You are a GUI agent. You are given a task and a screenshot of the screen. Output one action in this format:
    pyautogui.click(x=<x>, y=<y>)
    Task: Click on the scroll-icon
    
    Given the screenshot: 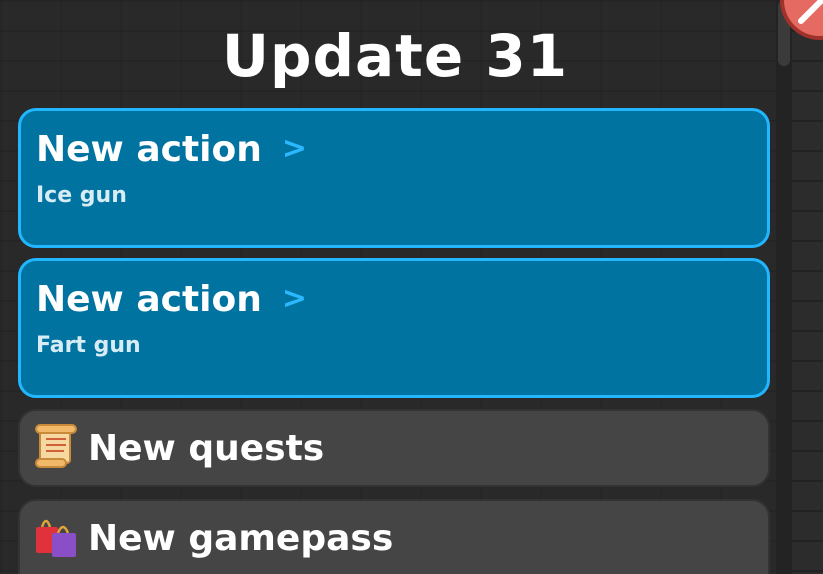 What is the action you would take?
    pyautogui.click(x=56, y=446)
    